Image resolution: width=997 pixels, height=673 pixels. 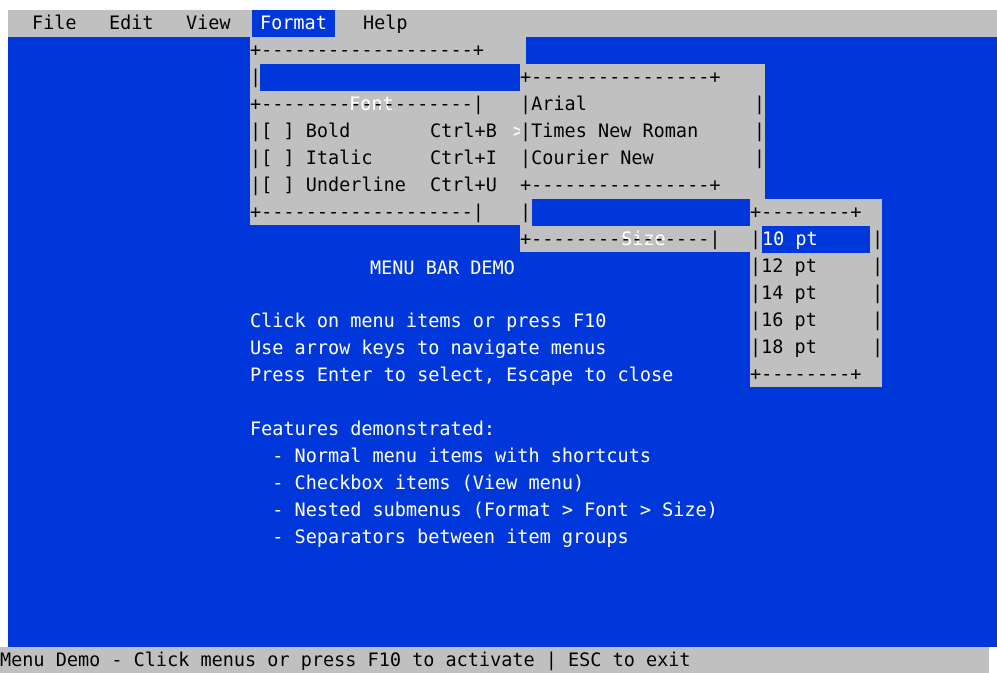 What do you see at coordinates (439, 537) in the screenshot?
I see `feature-item: - Separators between item groups` at bounding box center [439, 537].